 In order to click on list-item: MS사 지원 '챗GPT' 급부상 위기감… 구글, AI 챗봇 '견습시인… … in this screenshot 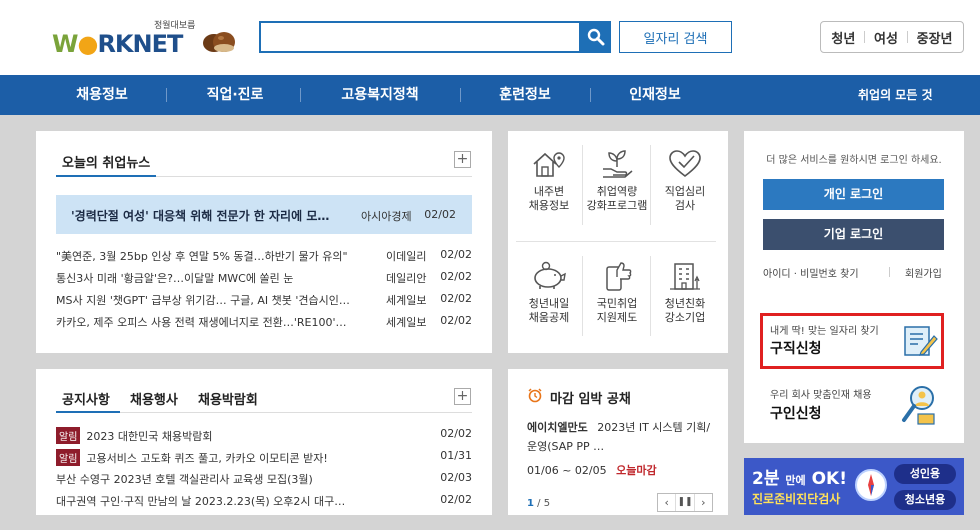, I will do `click(264, 303)`.